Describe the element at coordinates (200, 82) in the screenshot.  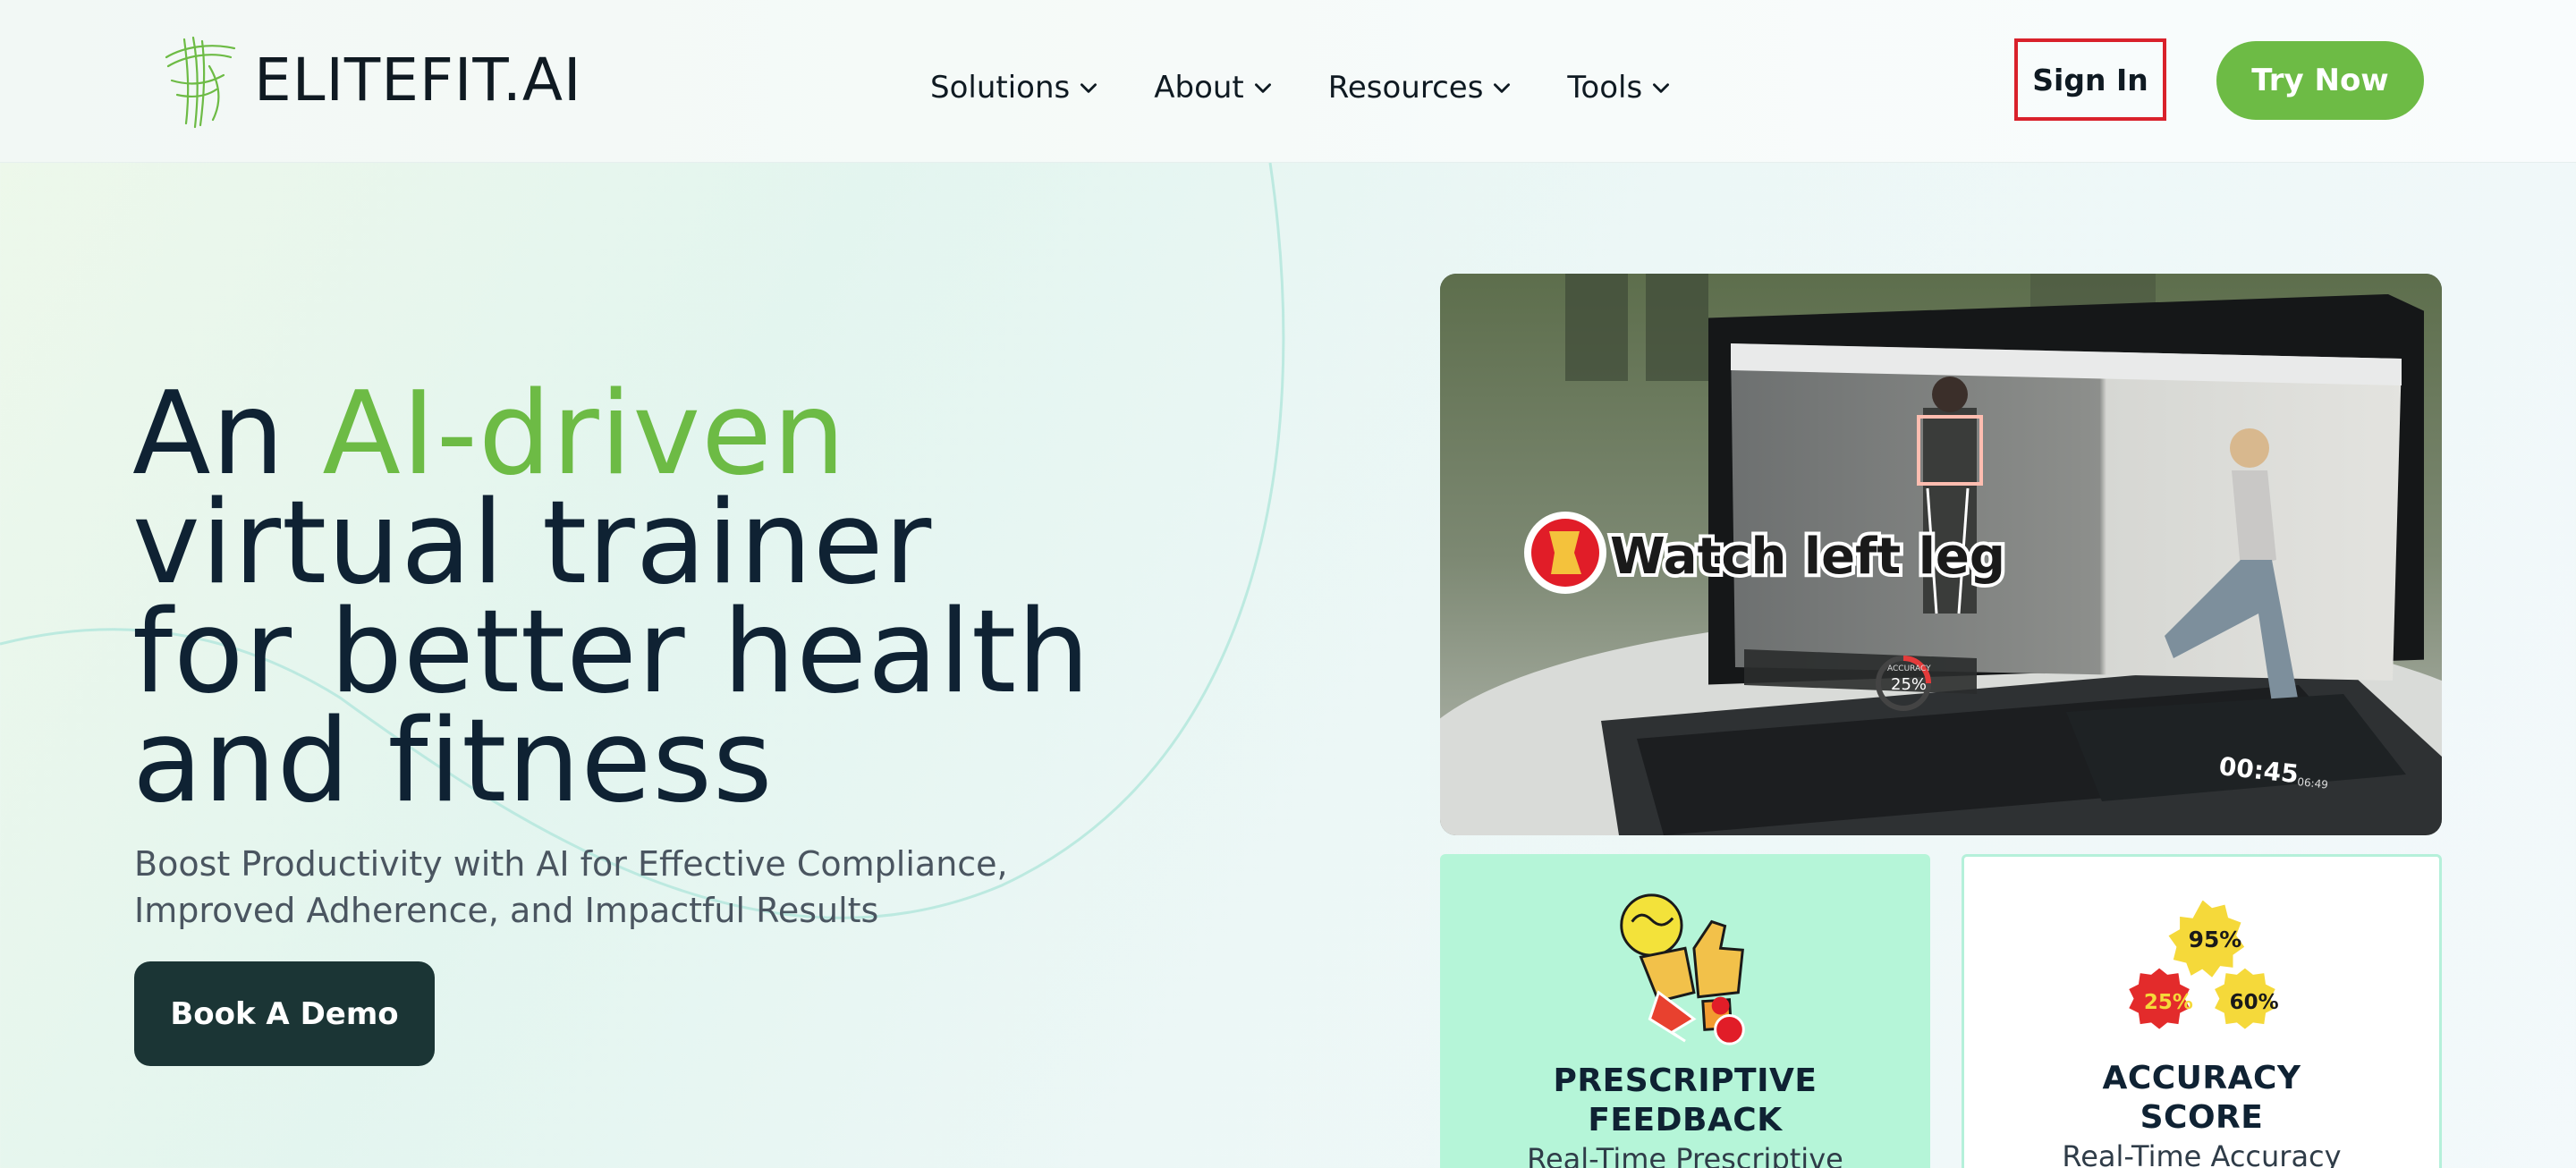
I see `logo-mark-icon` at that location.